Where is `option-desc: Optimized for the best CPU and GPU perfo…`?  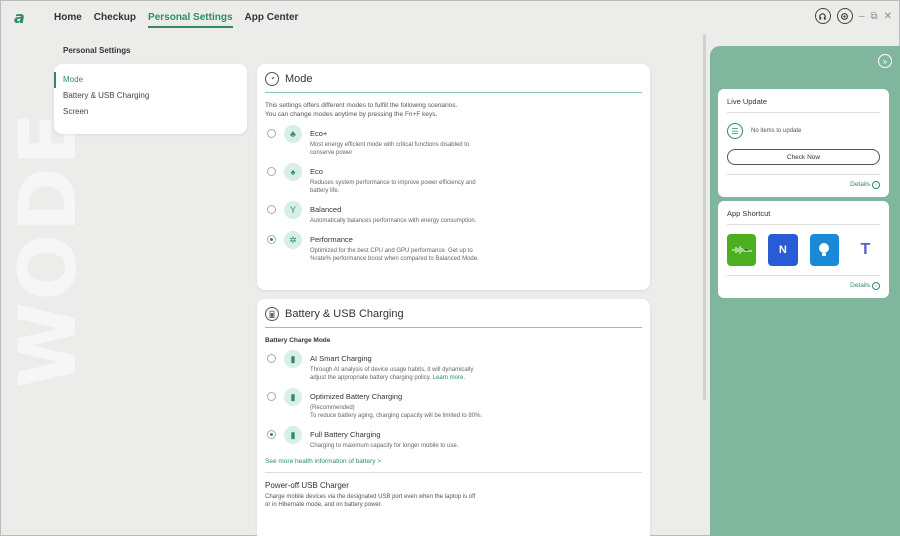
option-desc: Optimized for the best CPU and GPU perfo… is located at coordinates (394, 255).